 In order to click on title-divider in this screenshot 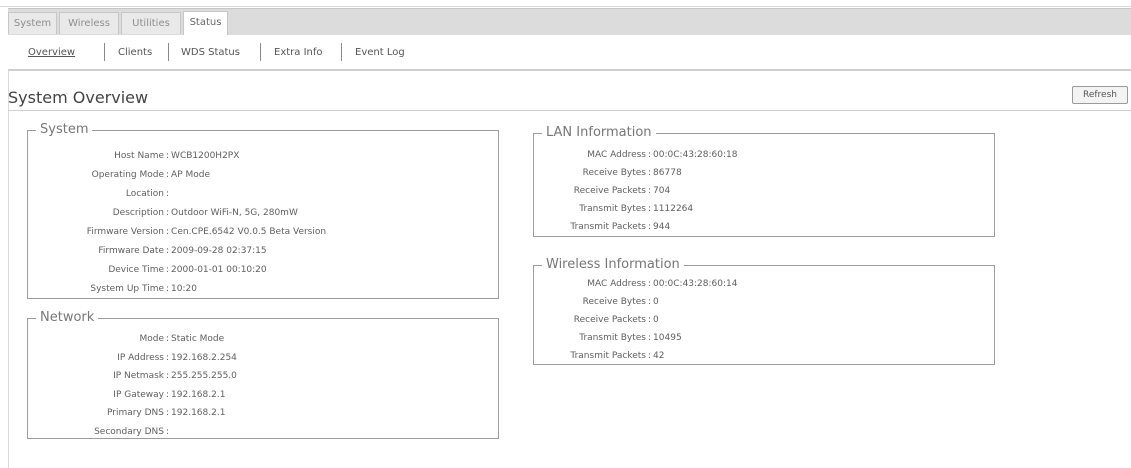, I will do `click(569, 110)`.